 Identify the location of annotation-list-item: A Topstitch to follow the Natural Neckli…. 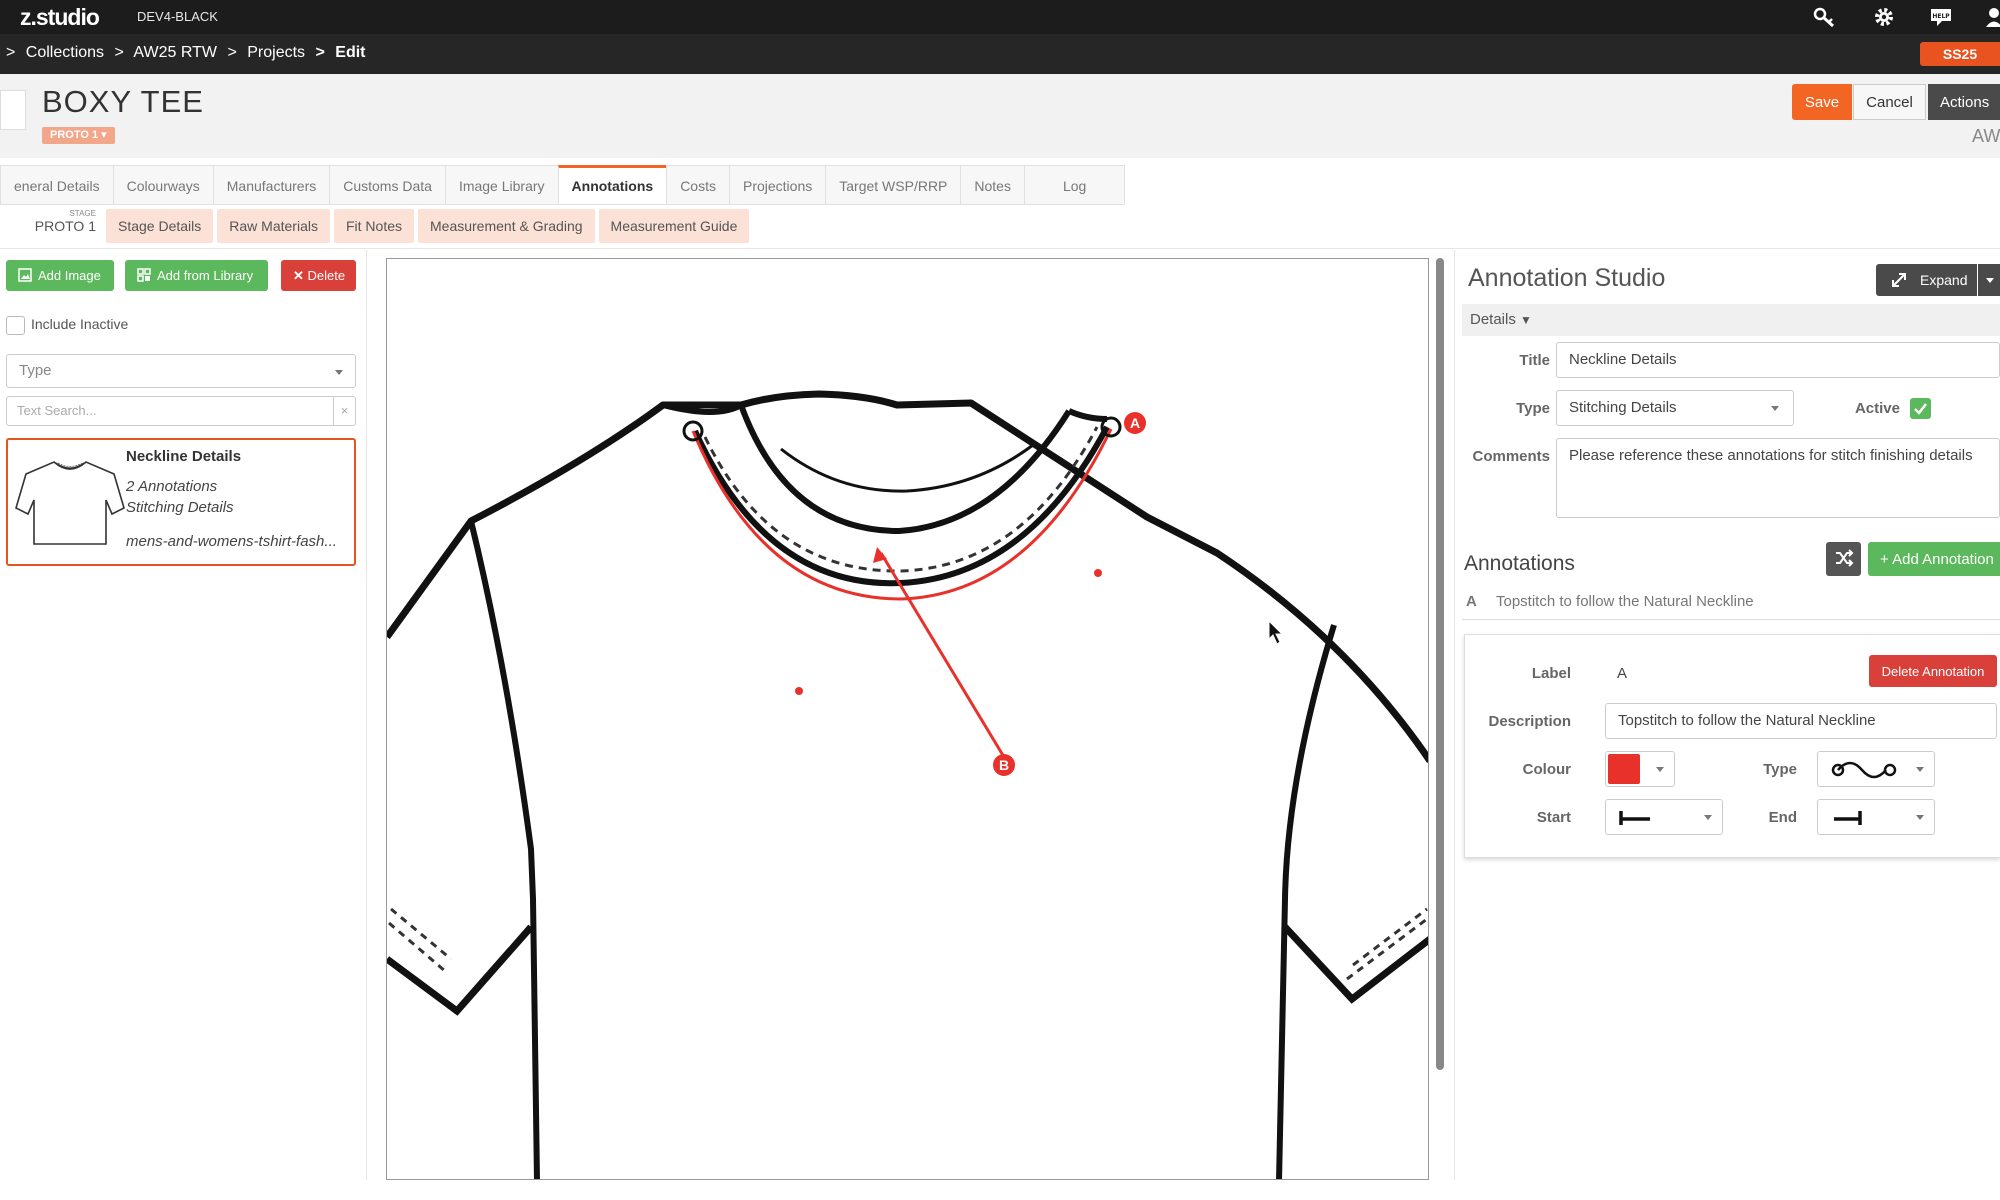
(1731, 602).